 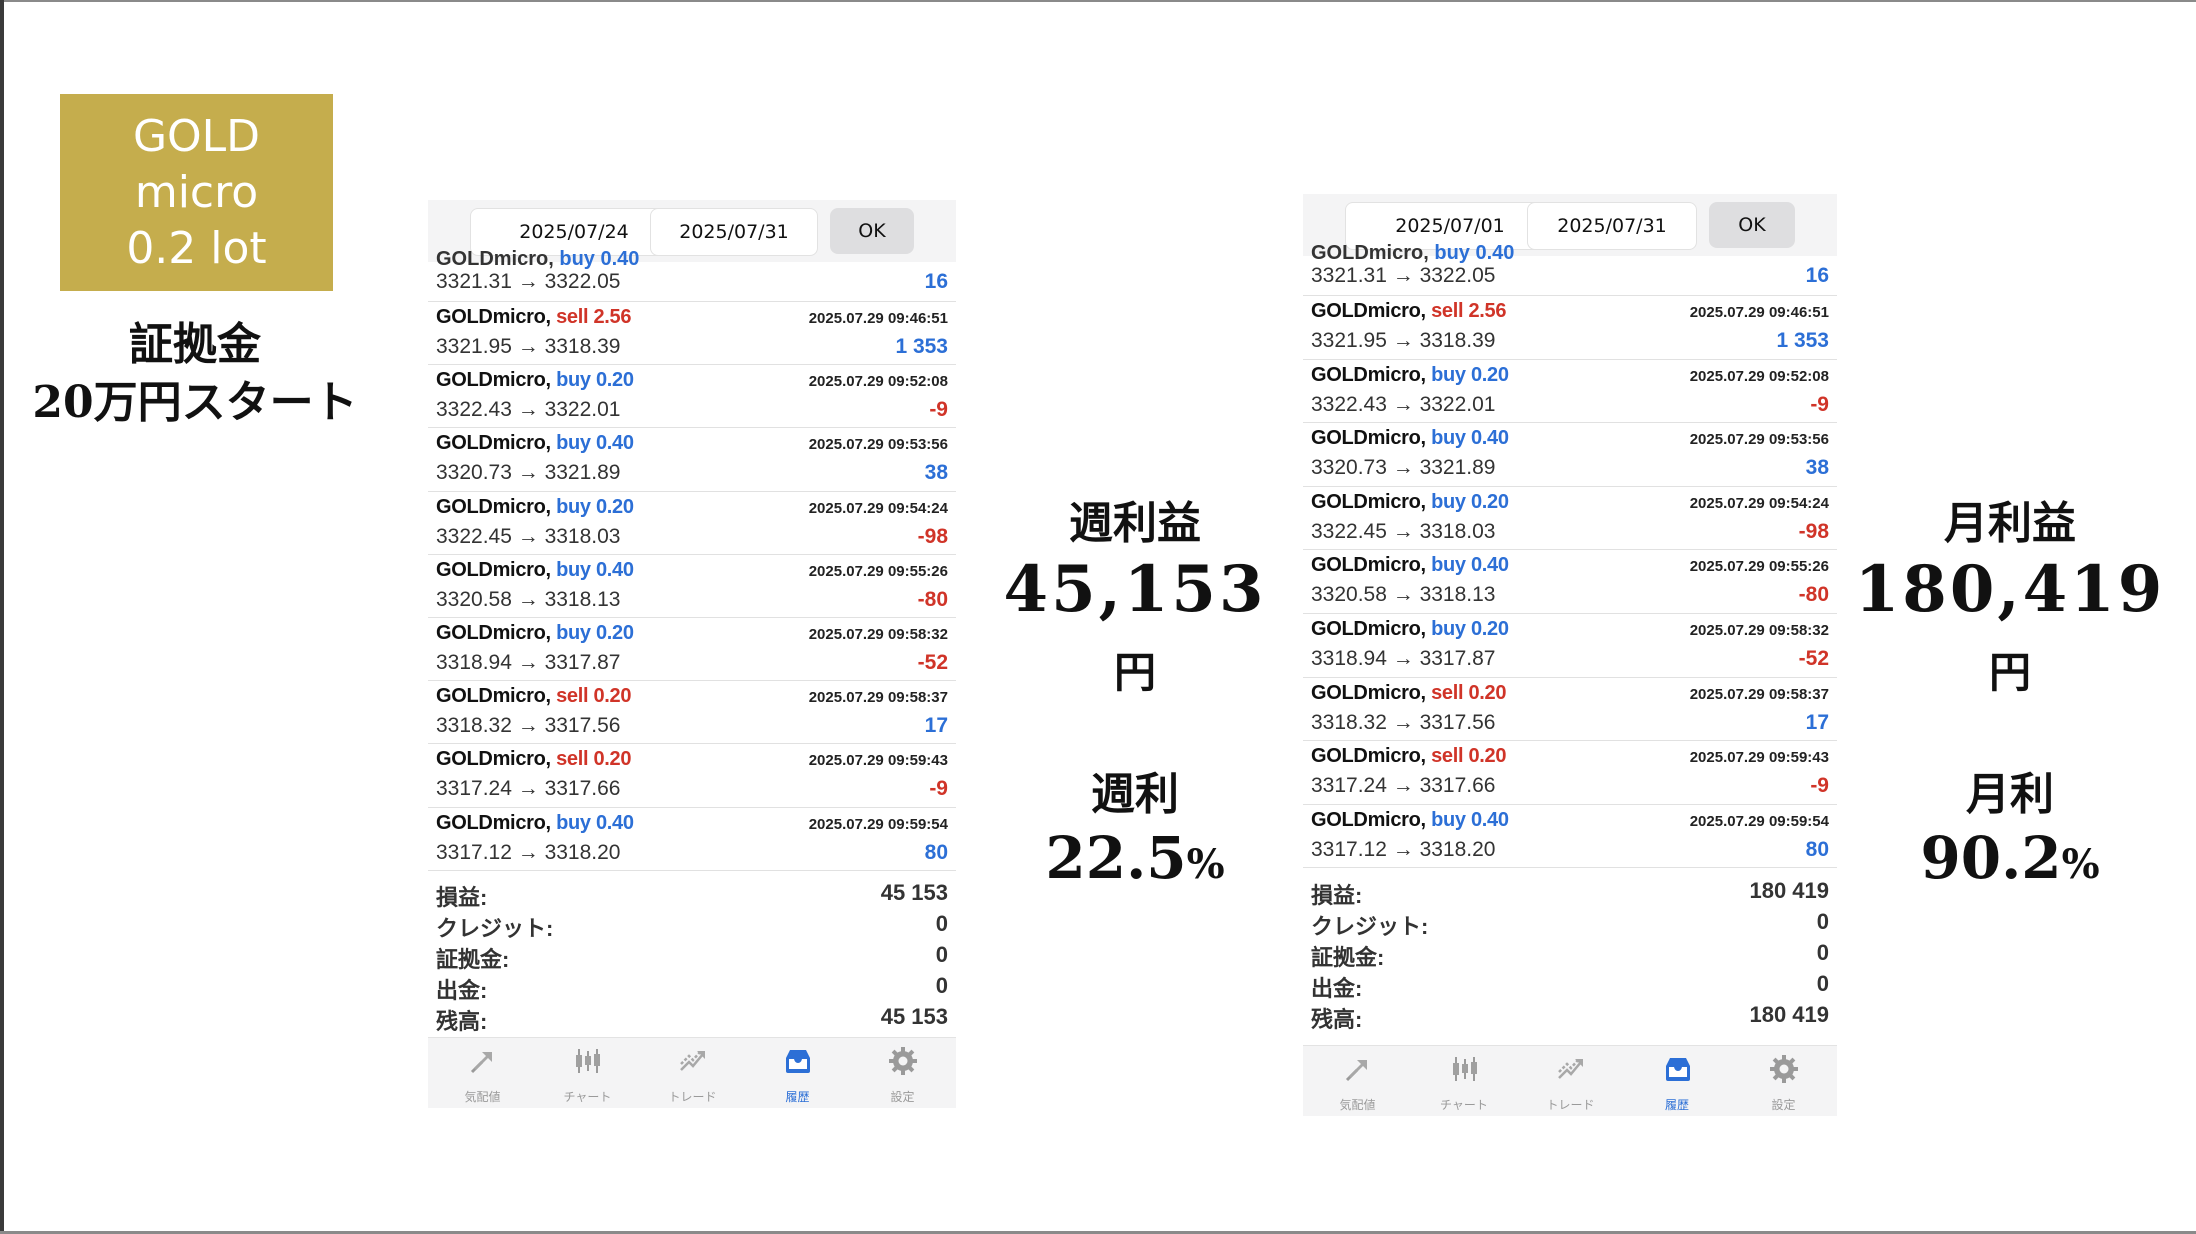 What do you see at coordinates (1116, 858) in the screenshot?
I see `weekly-rate-value: 22.5` at bounding box center [1116, 858].